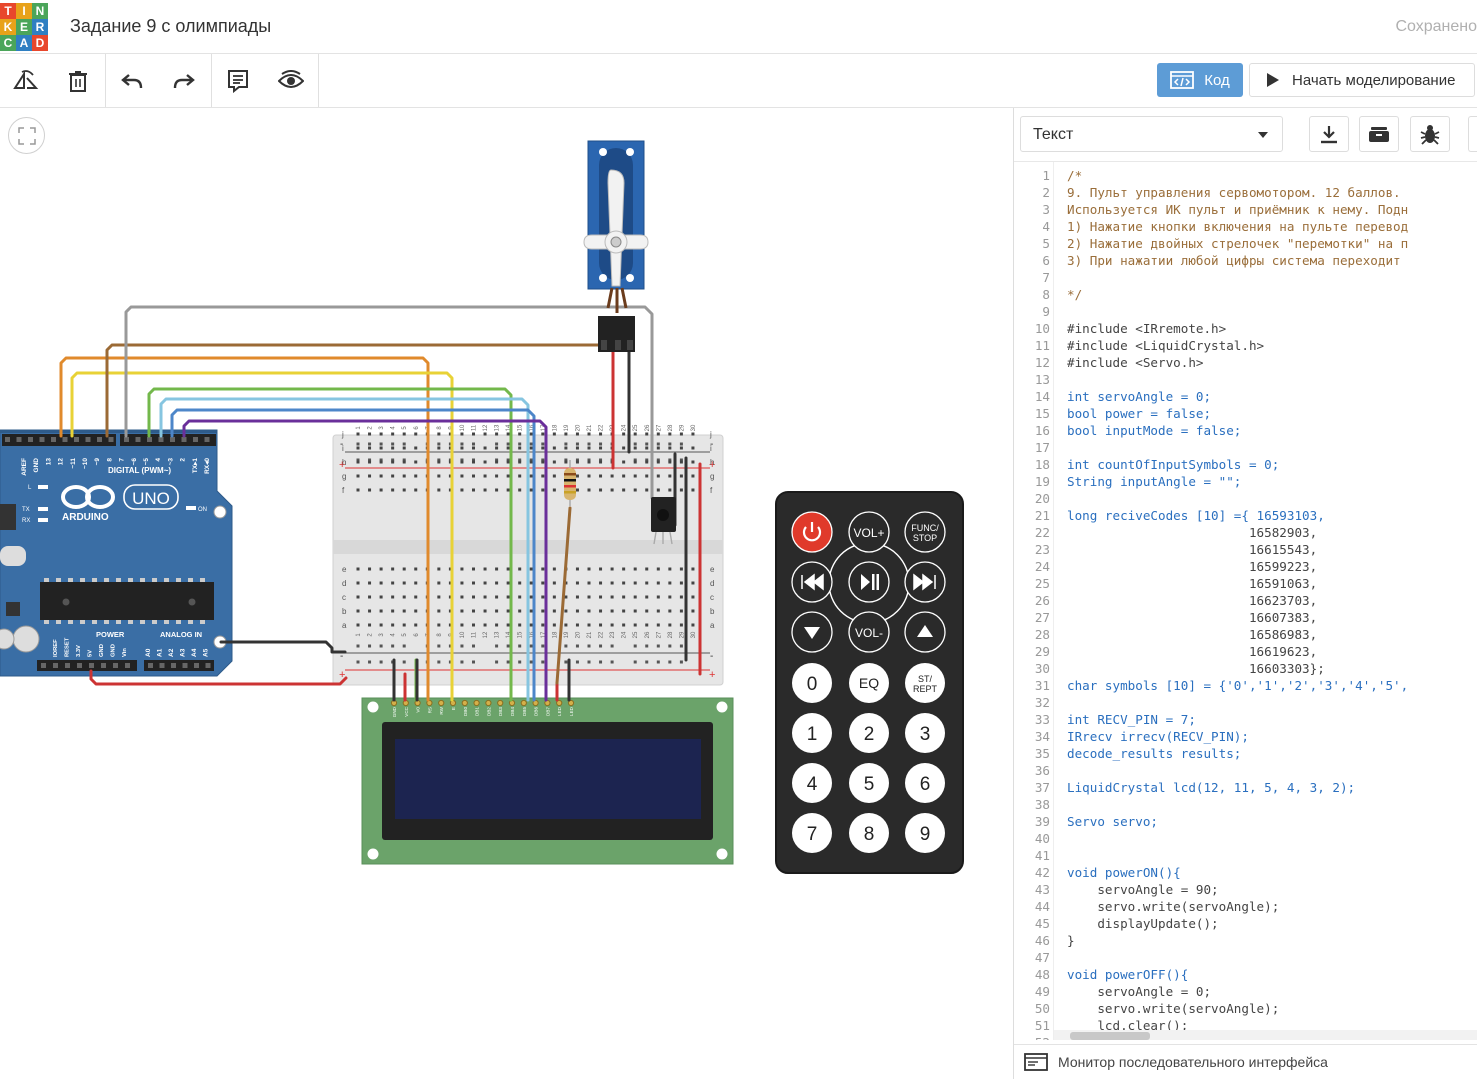 The height and width of the screenshot is (1079, 1477). I want to click on debugger-button, so click(1430, 134).